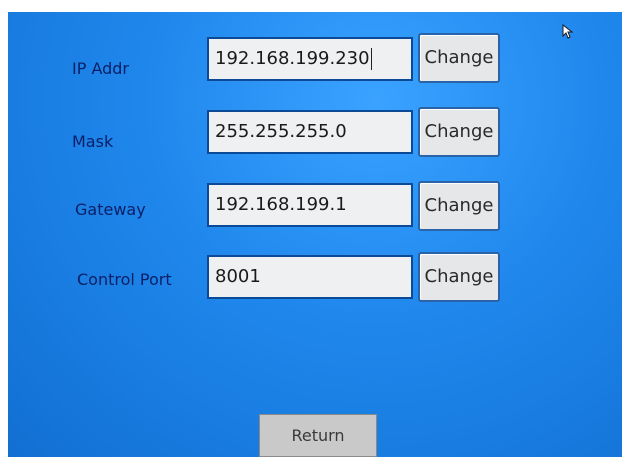 Image resolution: width=626 pixels, height=457 pixels. Describe the element at coordinates (459, 132) in the screenshot. I see `mask-change-button: Change` at that location.